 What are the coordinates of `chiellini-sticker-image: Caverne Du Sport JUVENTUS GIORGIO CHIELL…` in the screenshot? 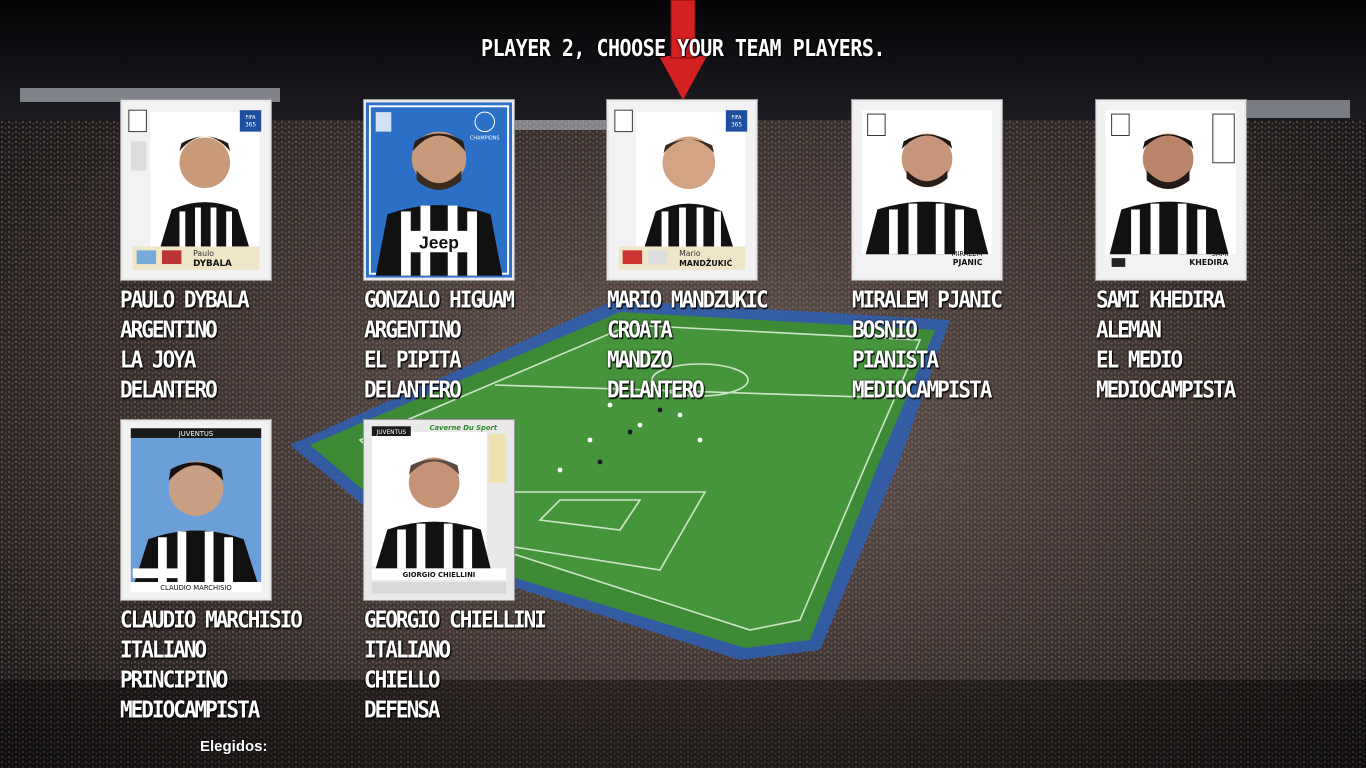 It's located at (439, 510).